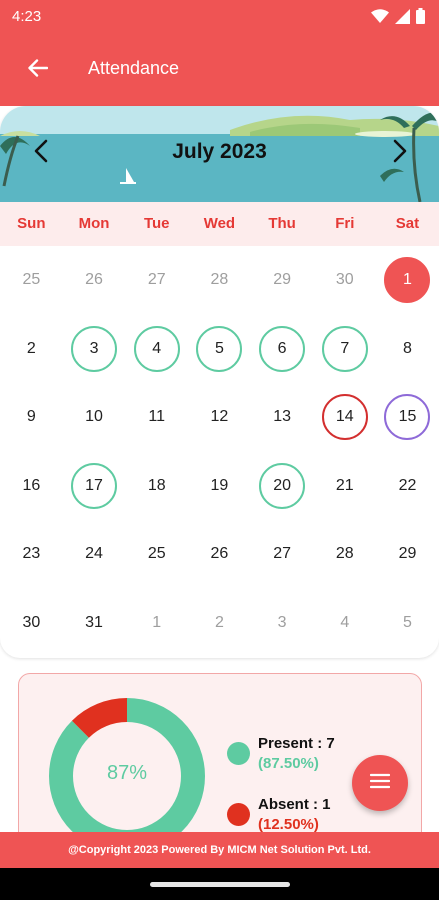  I want to click on calendar-day-number: 20, so click(282, 485).